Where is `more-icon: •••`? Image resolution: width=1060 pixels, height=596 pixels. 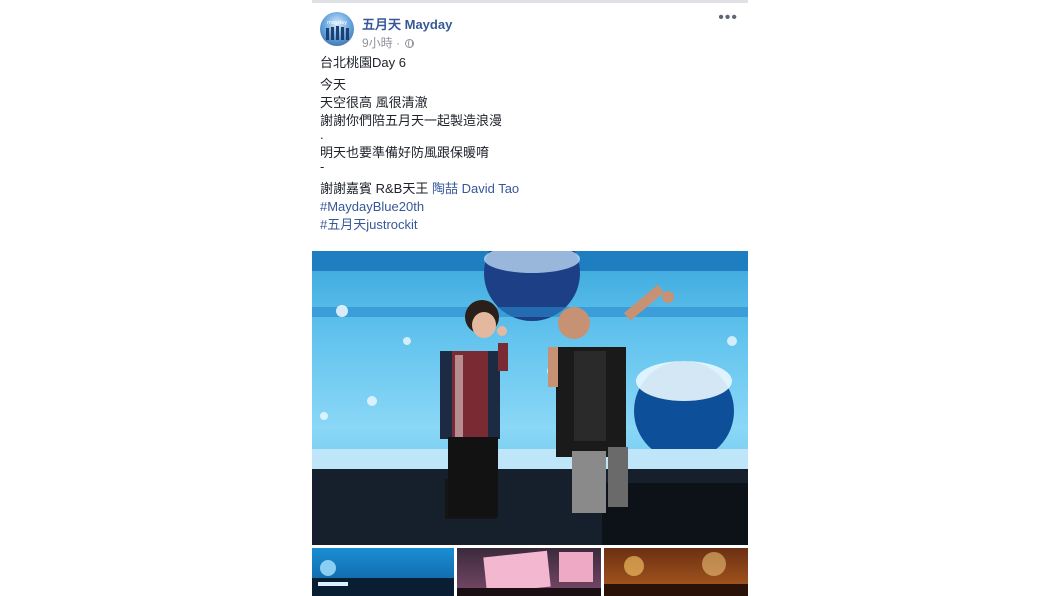
more-icon: ••• is located at coordinates (728, 18).